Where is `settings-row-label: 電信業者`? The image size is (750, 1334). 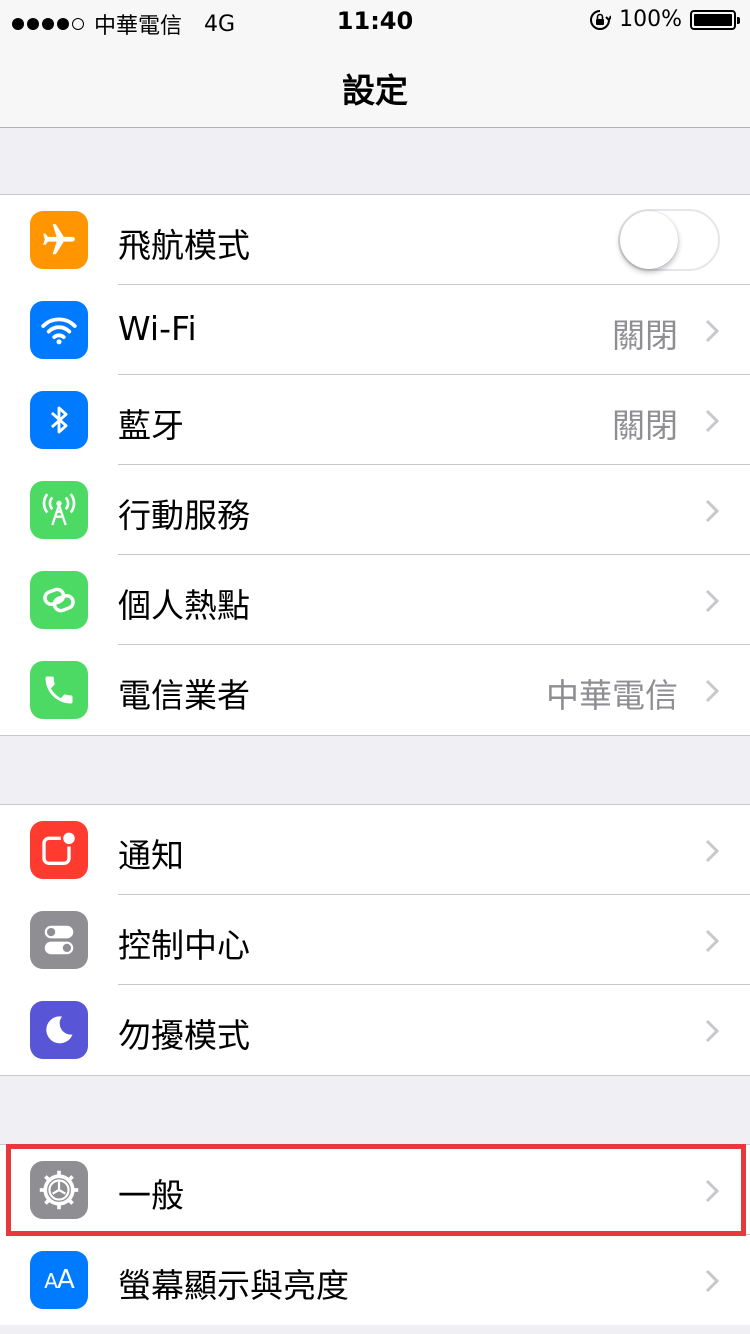
settings-row-label: 電信業者 is located at coordinates (184, 695).